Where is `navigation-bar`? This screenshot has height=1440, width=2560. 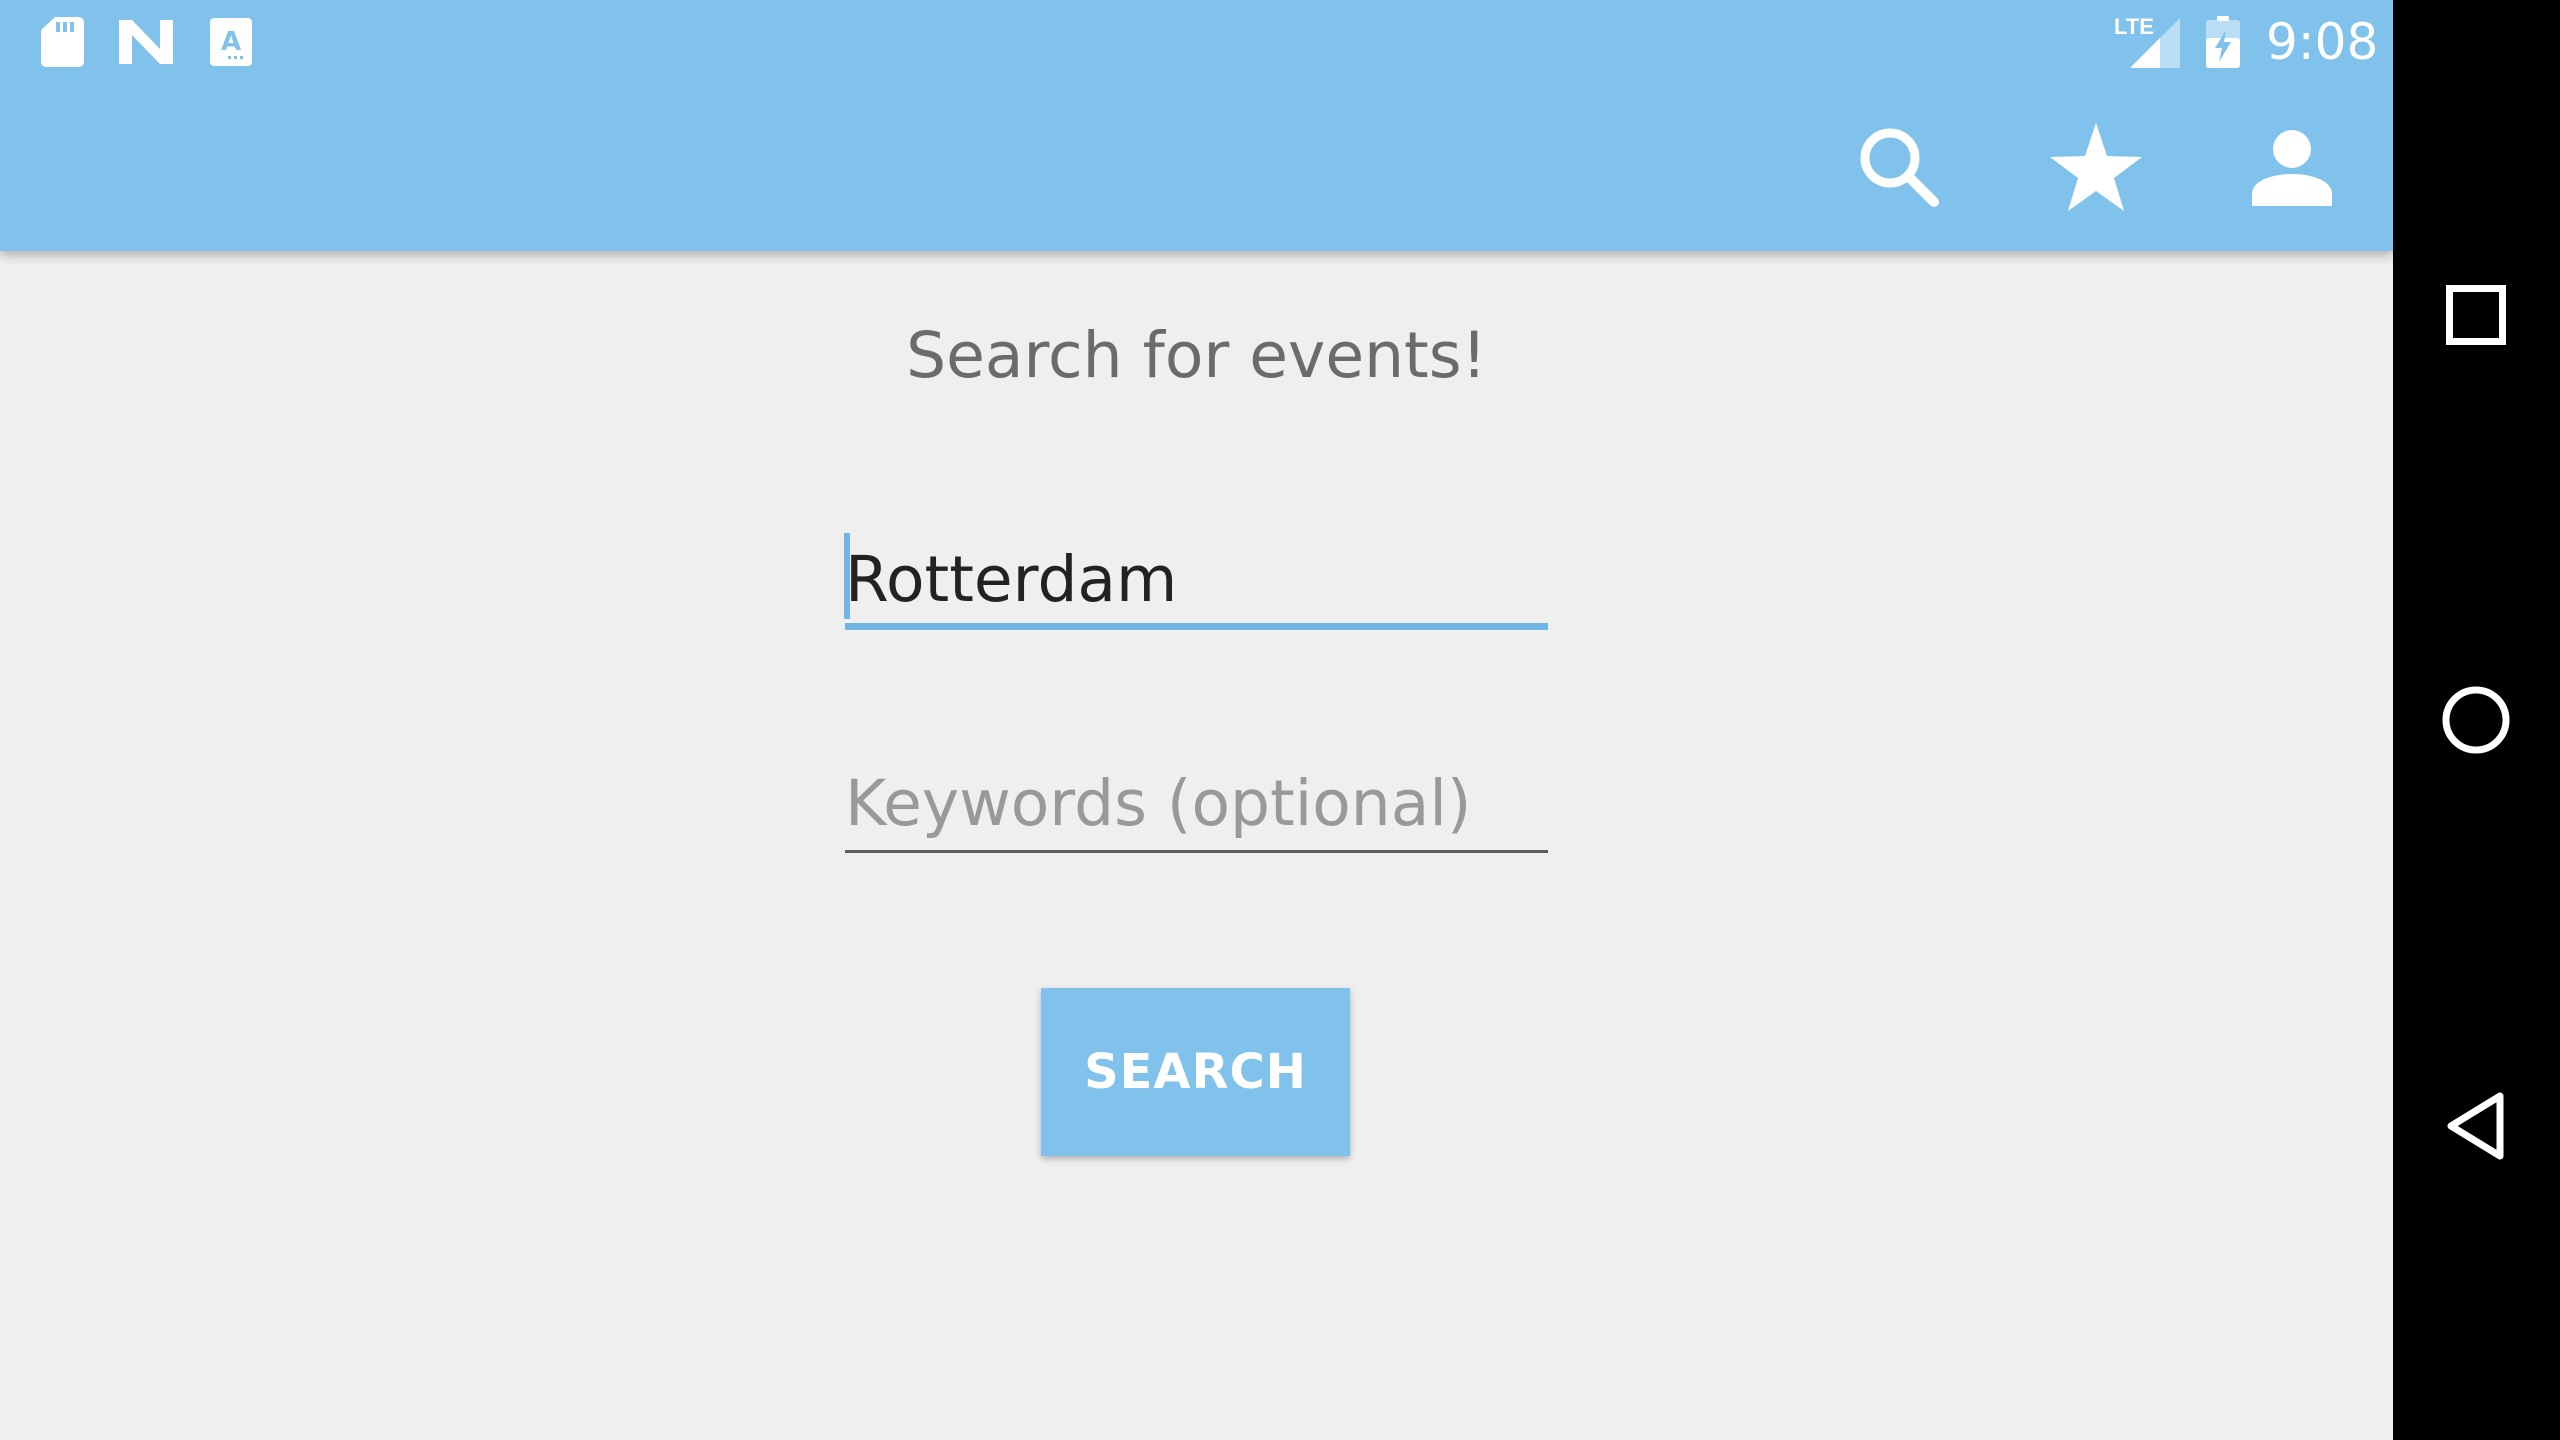 navigation-bar is located at coordinates (2476, 720).